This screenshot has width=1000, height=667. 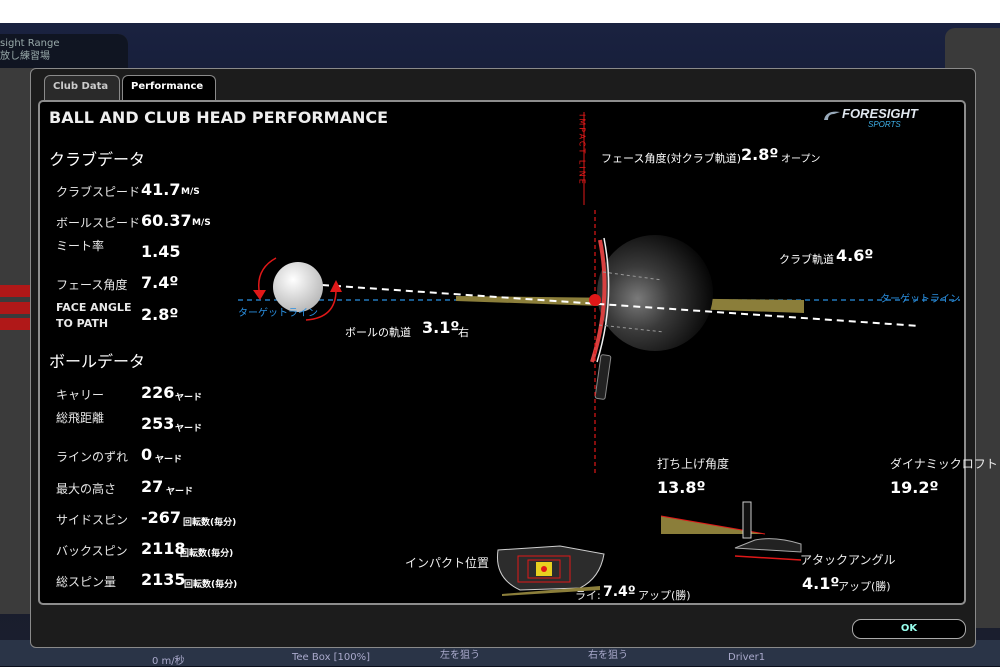 What do you see at coordinates (619, 592) in the screenshot?
I see `lie-value: 7.4º` at bounding box center [619, 592].